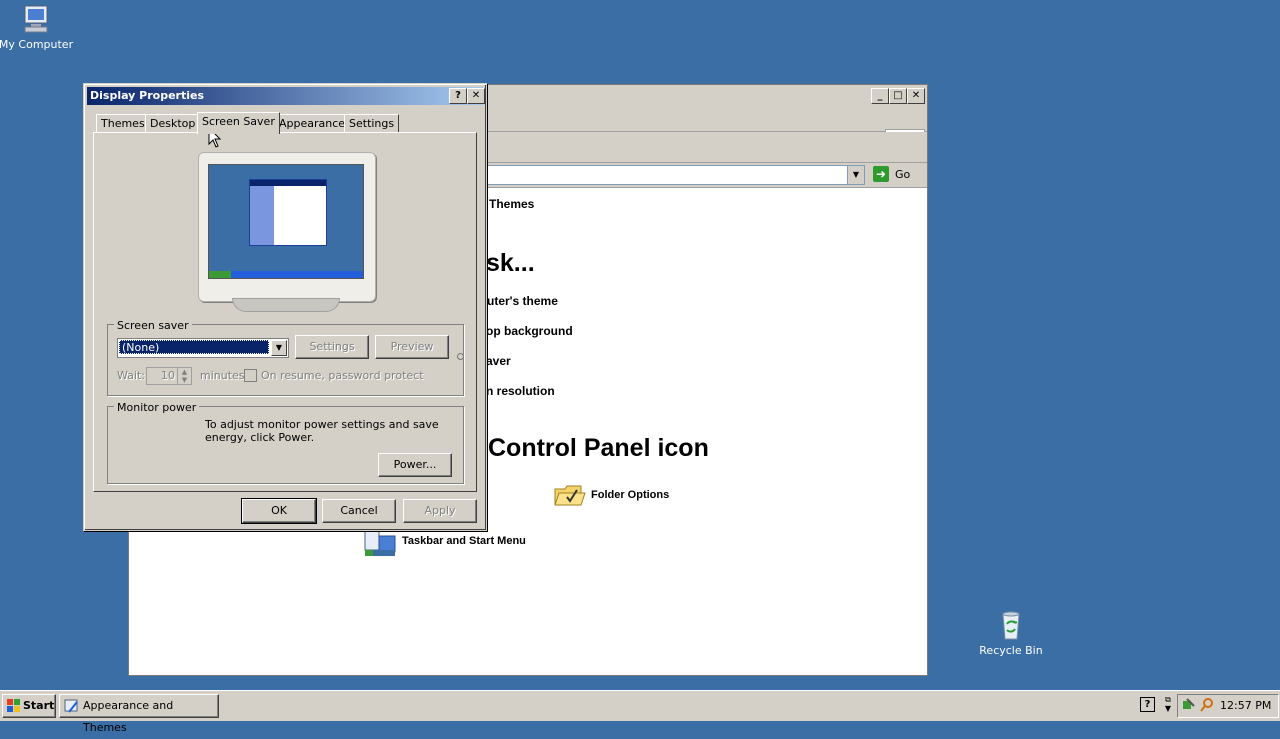 The width and height of the screenshot is (1280, 739). Describe the element at coordinates (1011, 650) in the screenshot. I see `recycle-bin-label: Recycle Bin` at that location.